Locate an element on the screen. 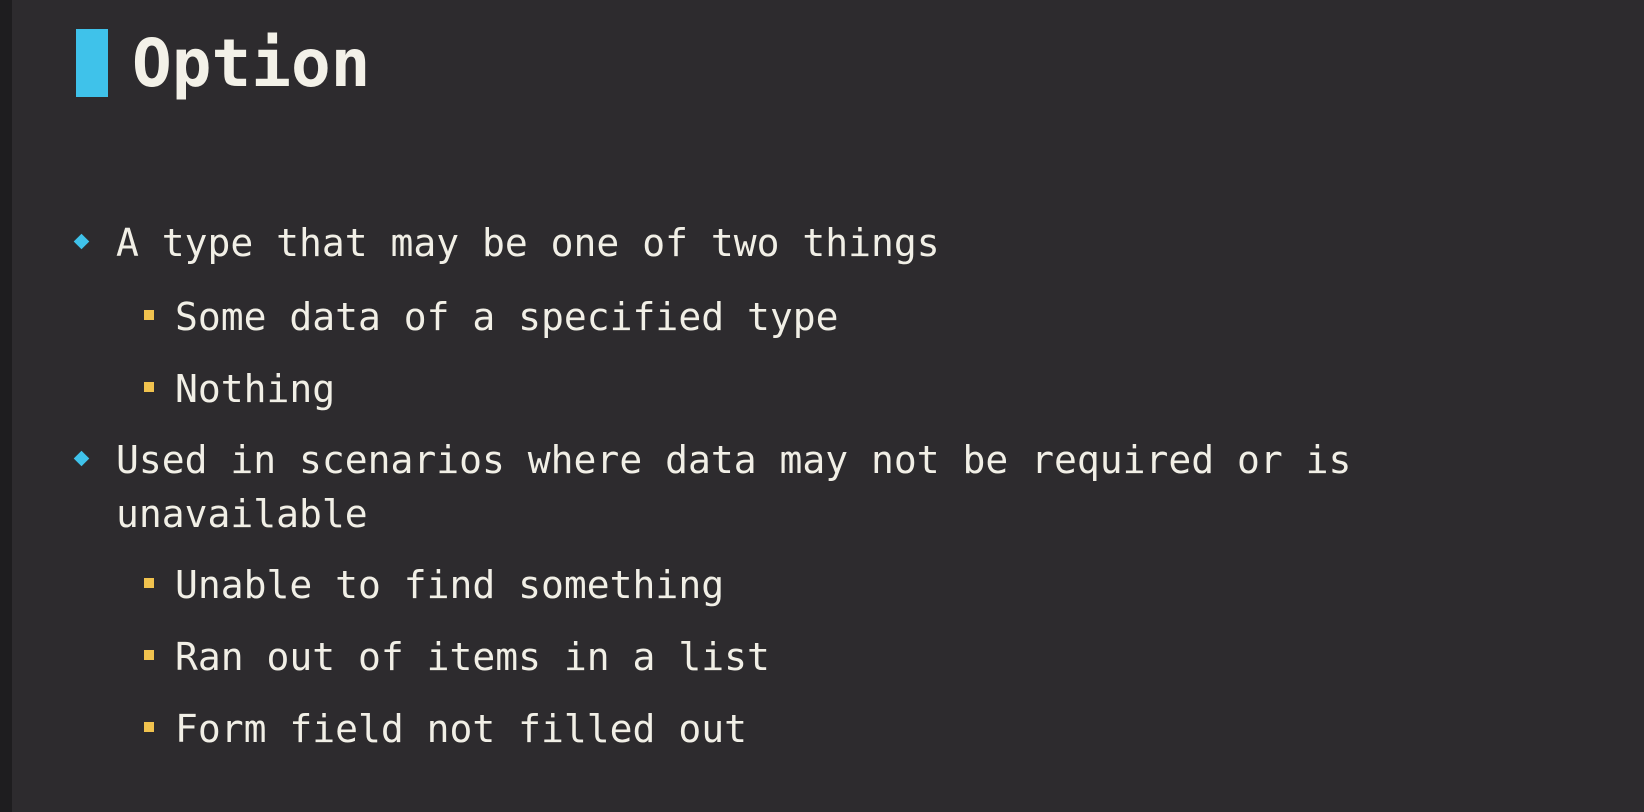 Image resolution: width=1644 pixels, height=812 pixels. sub-bullet-form-field: Form field not filled out is located at coordinates (461, 729).